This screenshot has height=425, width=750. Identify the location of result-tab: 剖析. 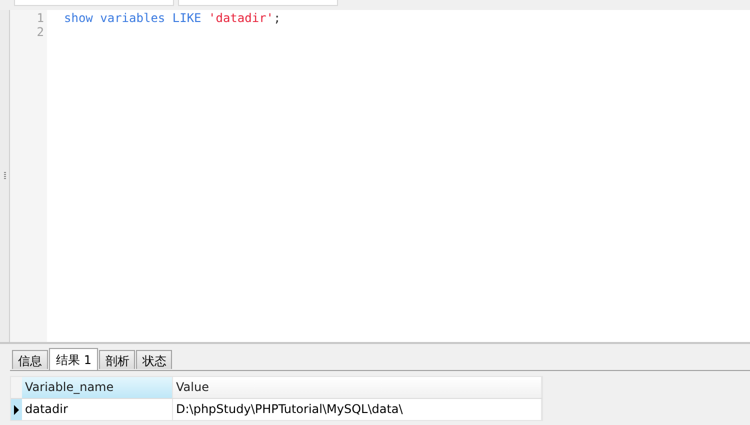
(117, 359).